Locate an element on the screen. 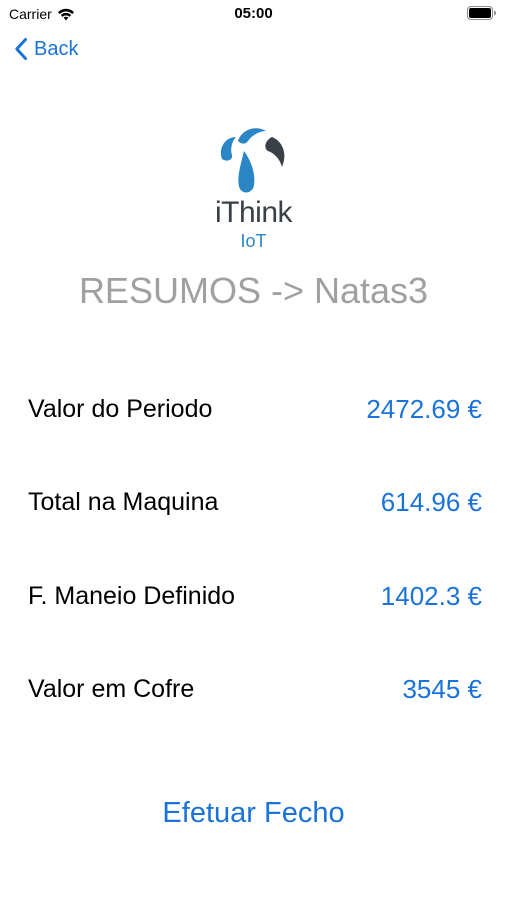  logo-subtitle: IoT is located at coordinates (253, 241).